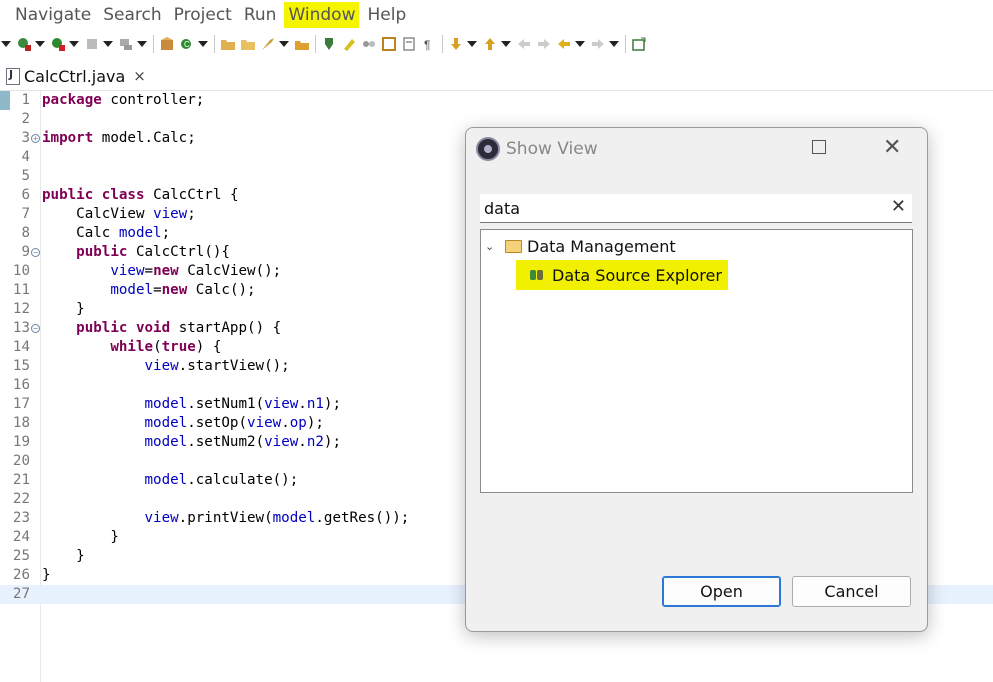 The width and height of the screenshot is (993, 682). I want to click on debug-dropdown, so click(40, 44).